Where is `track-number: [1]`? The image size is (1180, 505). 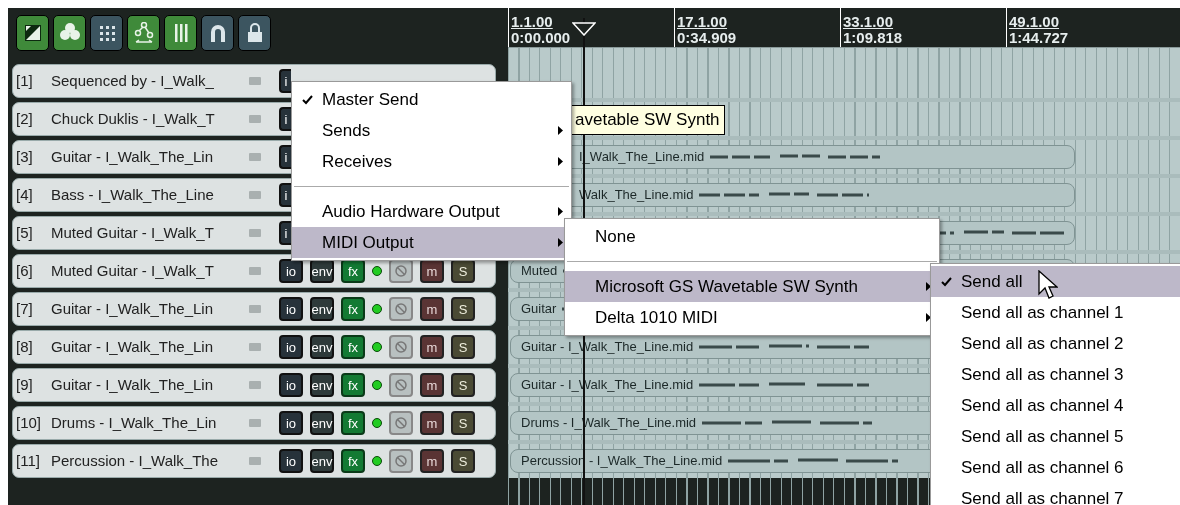 track-number: [1] is located at coordinates (24, 80).